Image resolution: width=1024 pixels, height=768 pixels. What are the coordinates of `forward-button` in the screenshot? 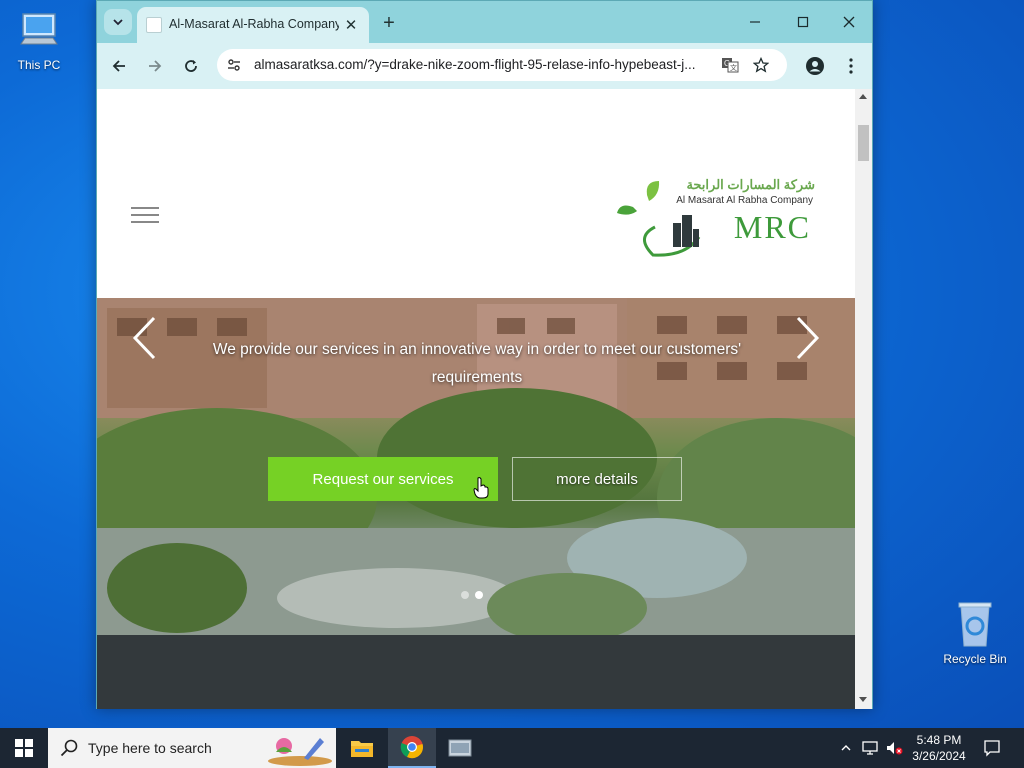 It's located at (155, 66).